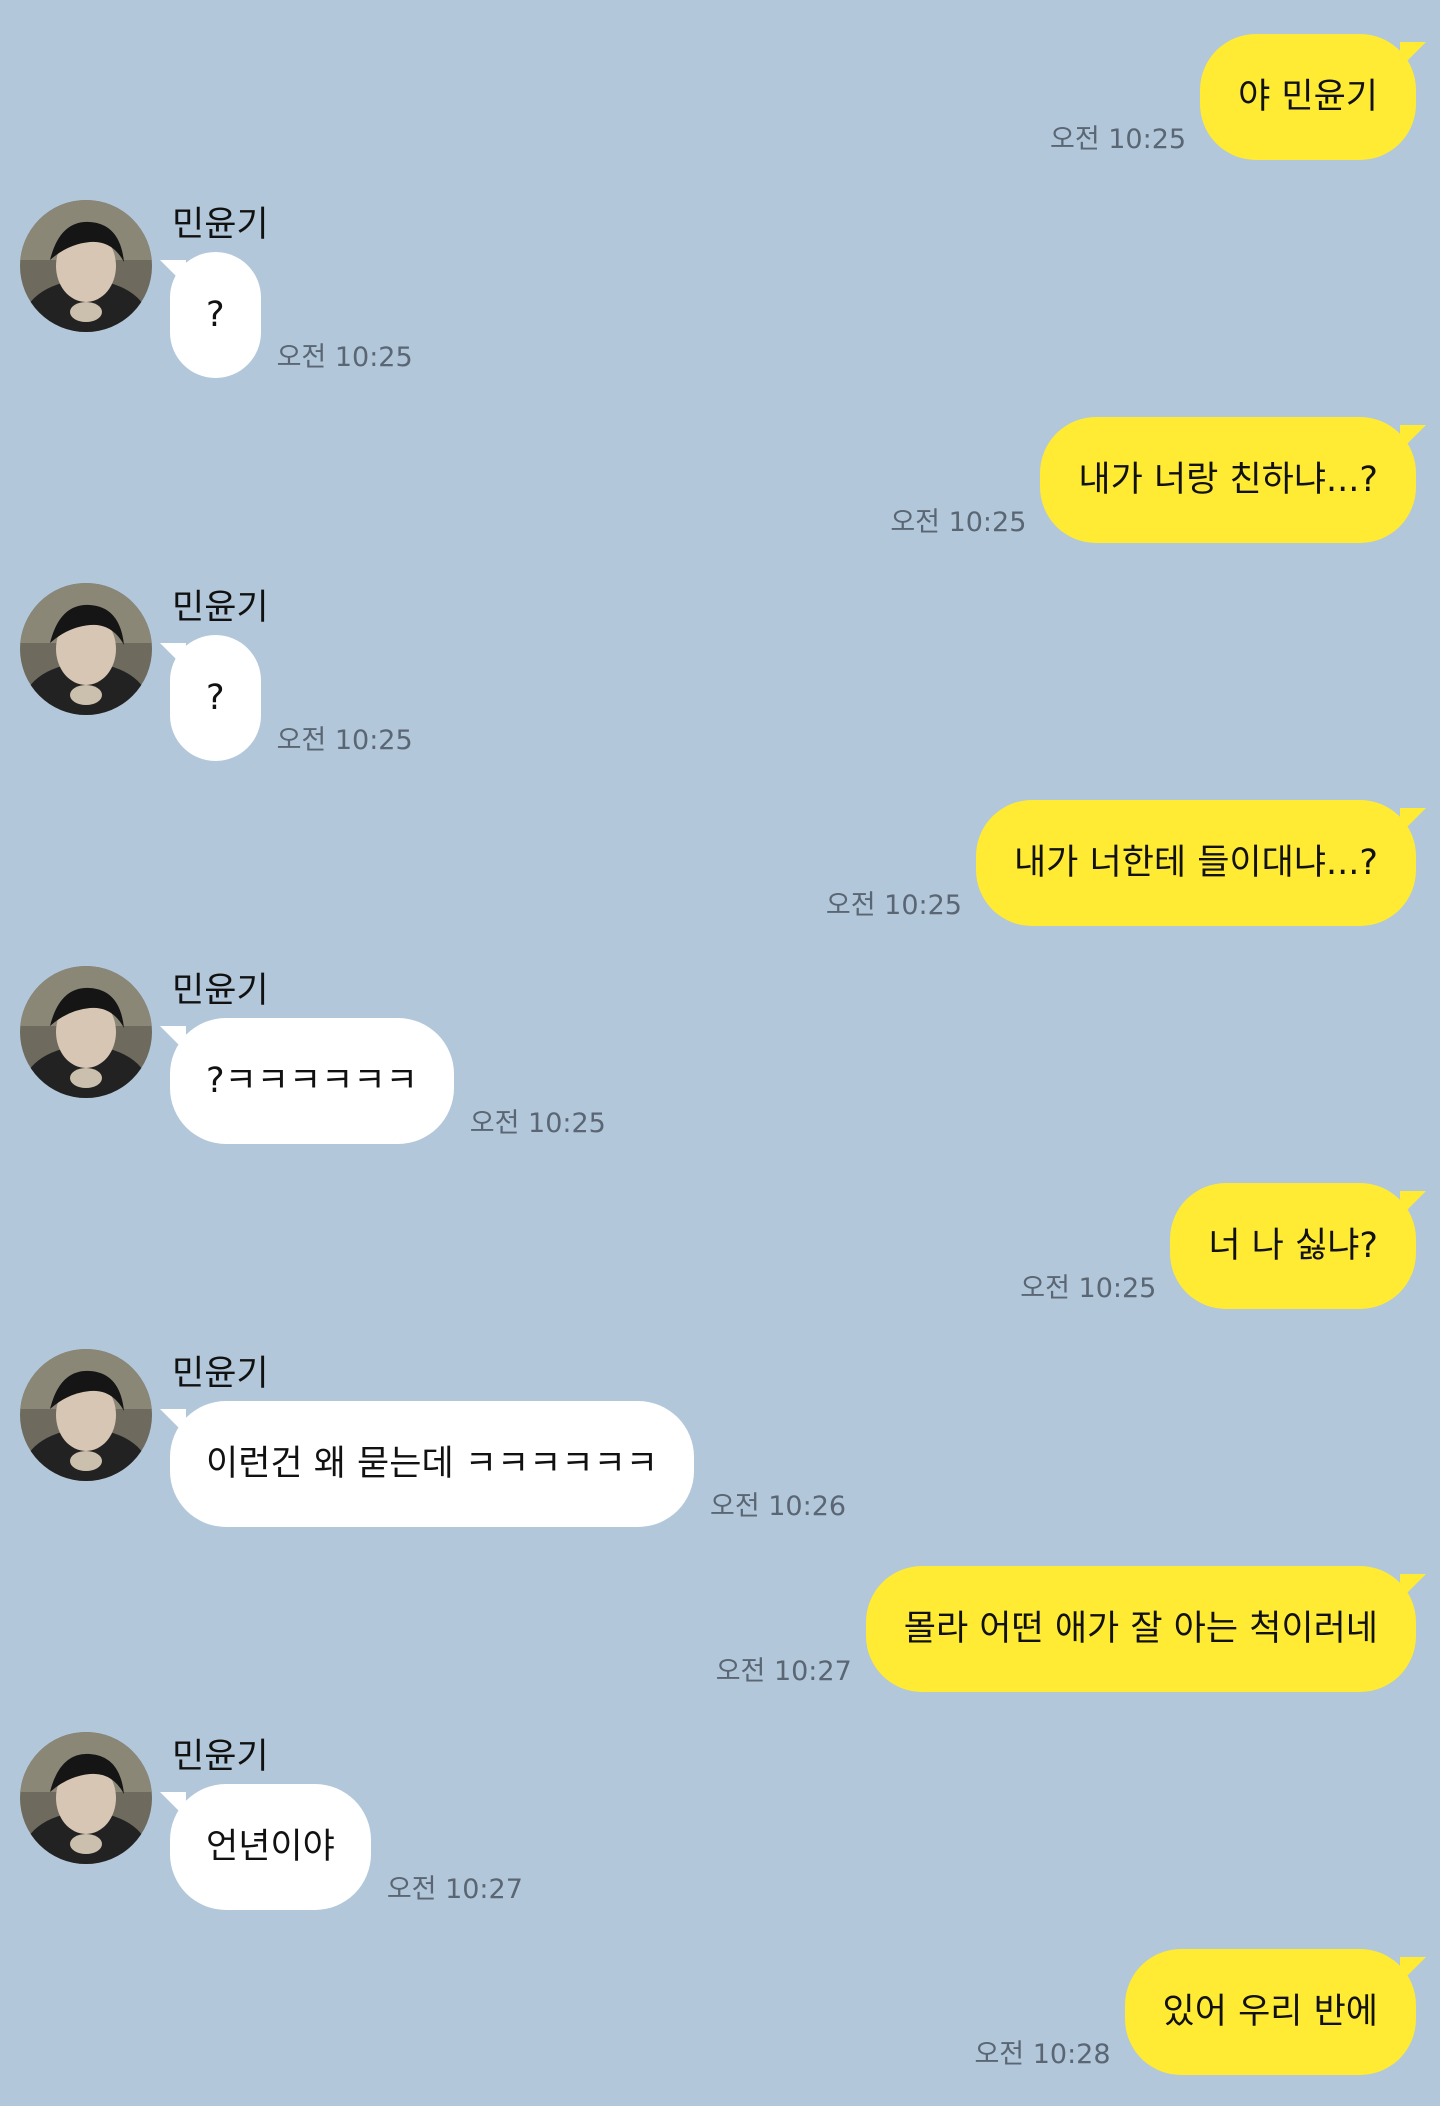  I want to click on outgoing-message: 오전 10:25 내가 너랑 친하냐...?, so click(1158, 480).